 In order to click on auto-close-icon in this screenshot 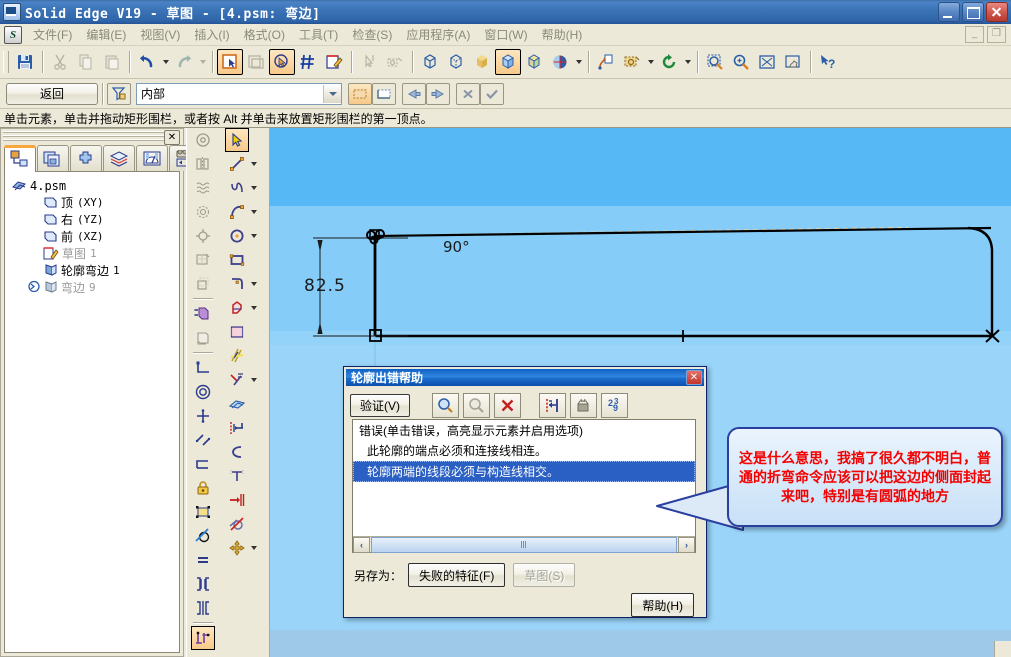, I will do `click(552, 405)`.